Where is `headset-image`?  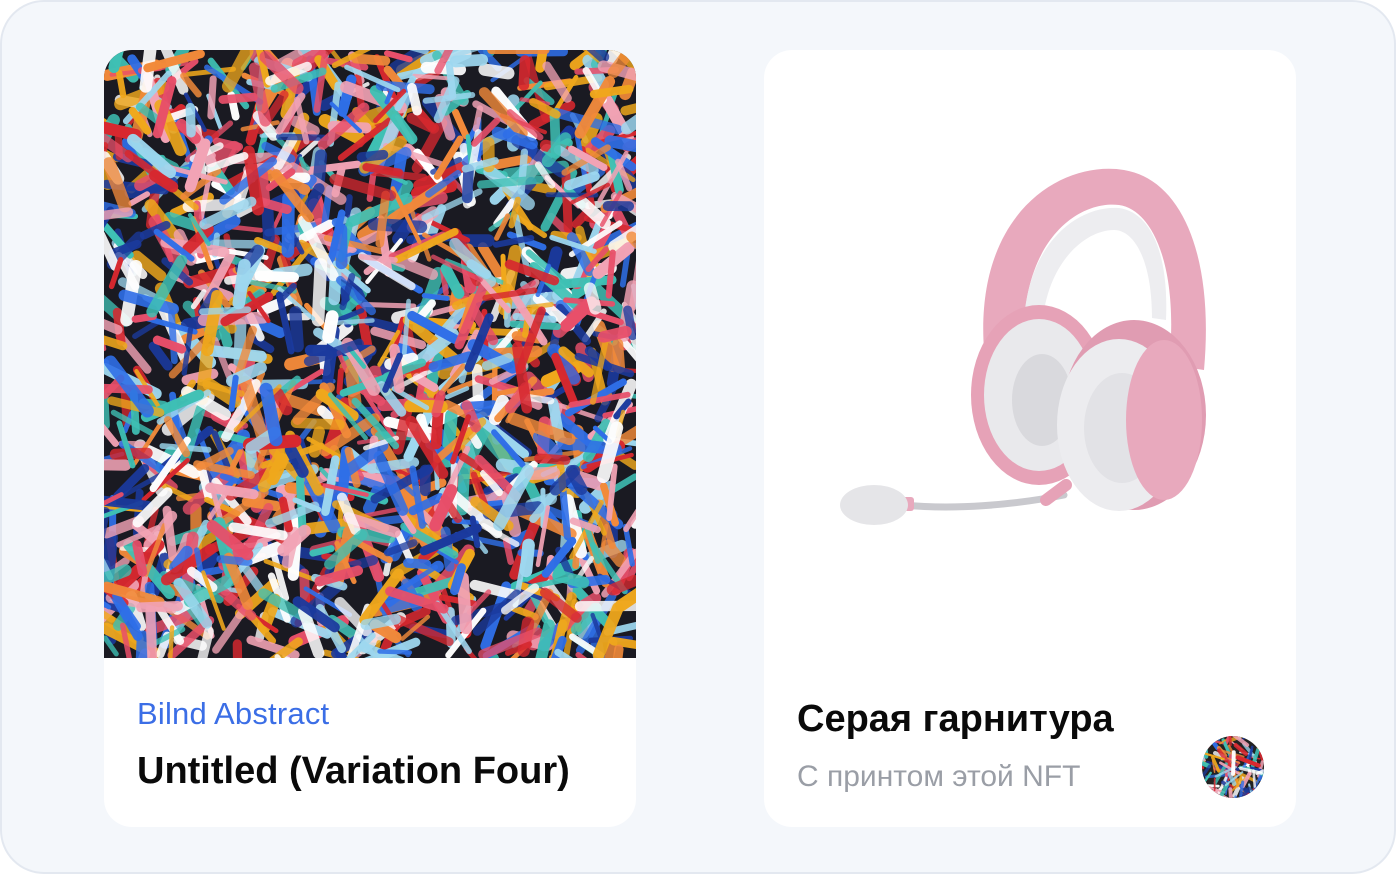 headset-image is located at coordinates (1030, 350).